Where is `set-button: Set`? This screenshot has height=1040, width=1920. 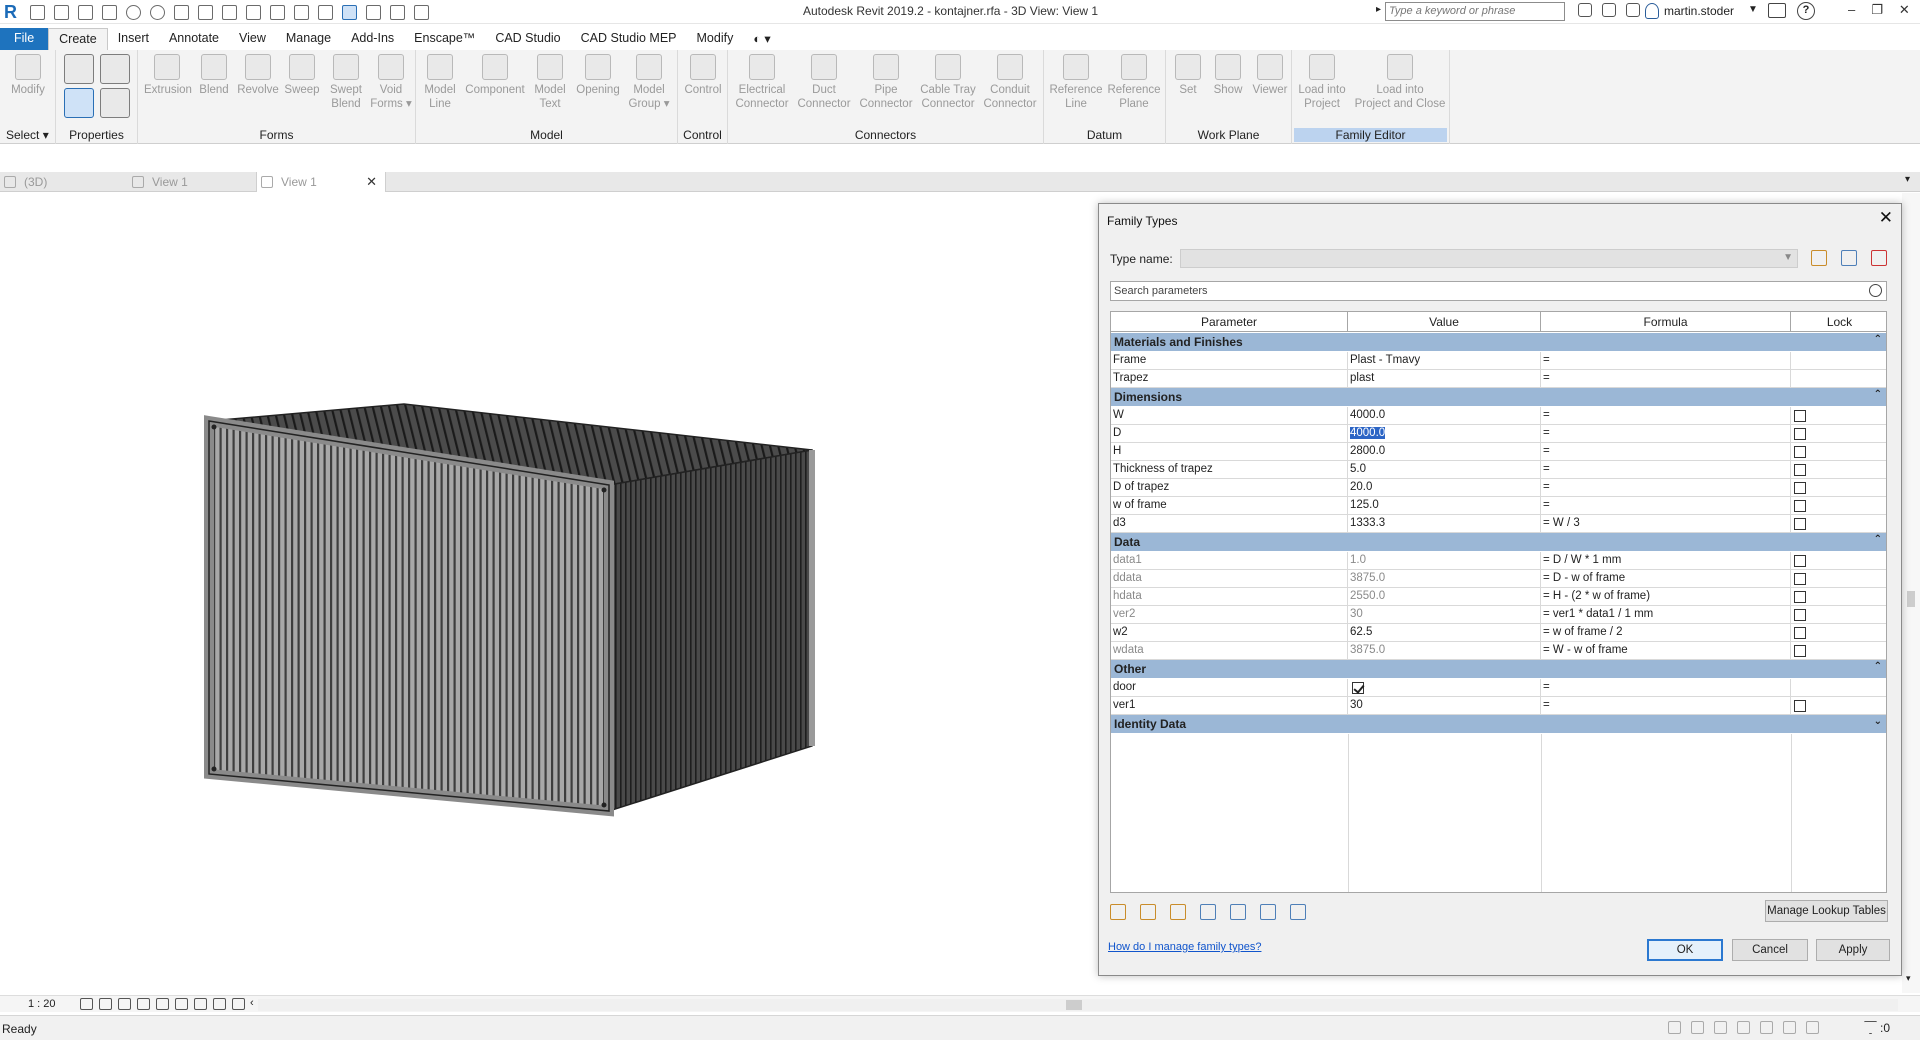 set-button: Set is located at coordinates (1188, 75).